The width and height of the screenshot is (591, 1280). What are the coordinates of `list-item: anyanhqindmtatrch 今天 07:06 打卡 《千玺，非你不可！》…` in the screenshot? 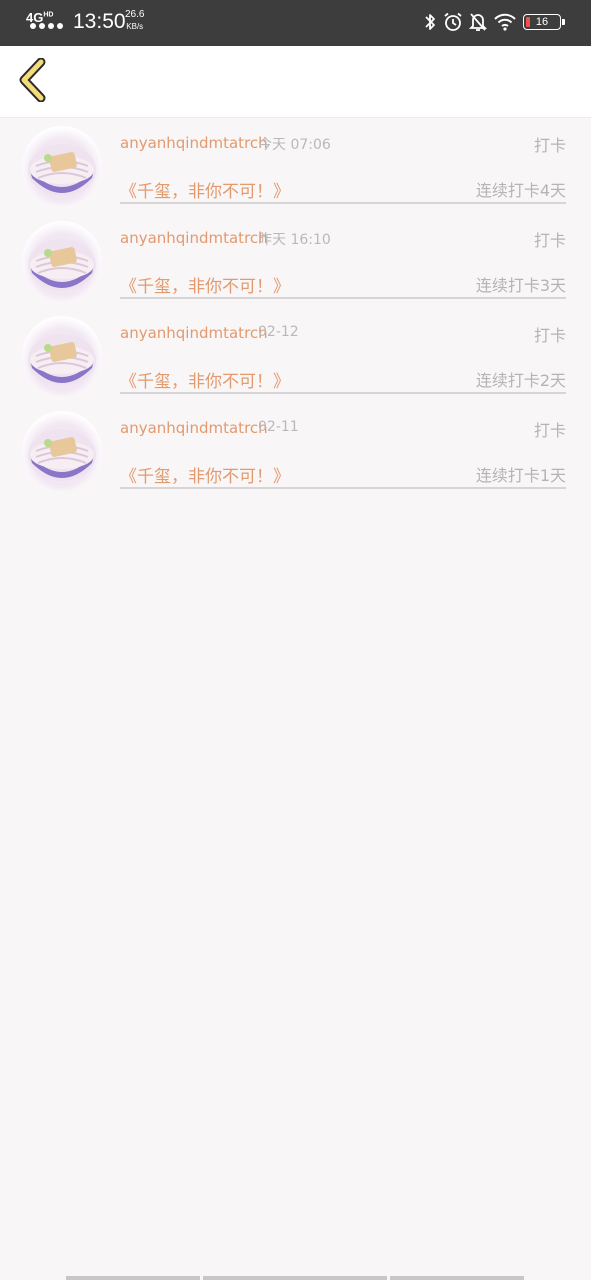 It's located at (295, 165).